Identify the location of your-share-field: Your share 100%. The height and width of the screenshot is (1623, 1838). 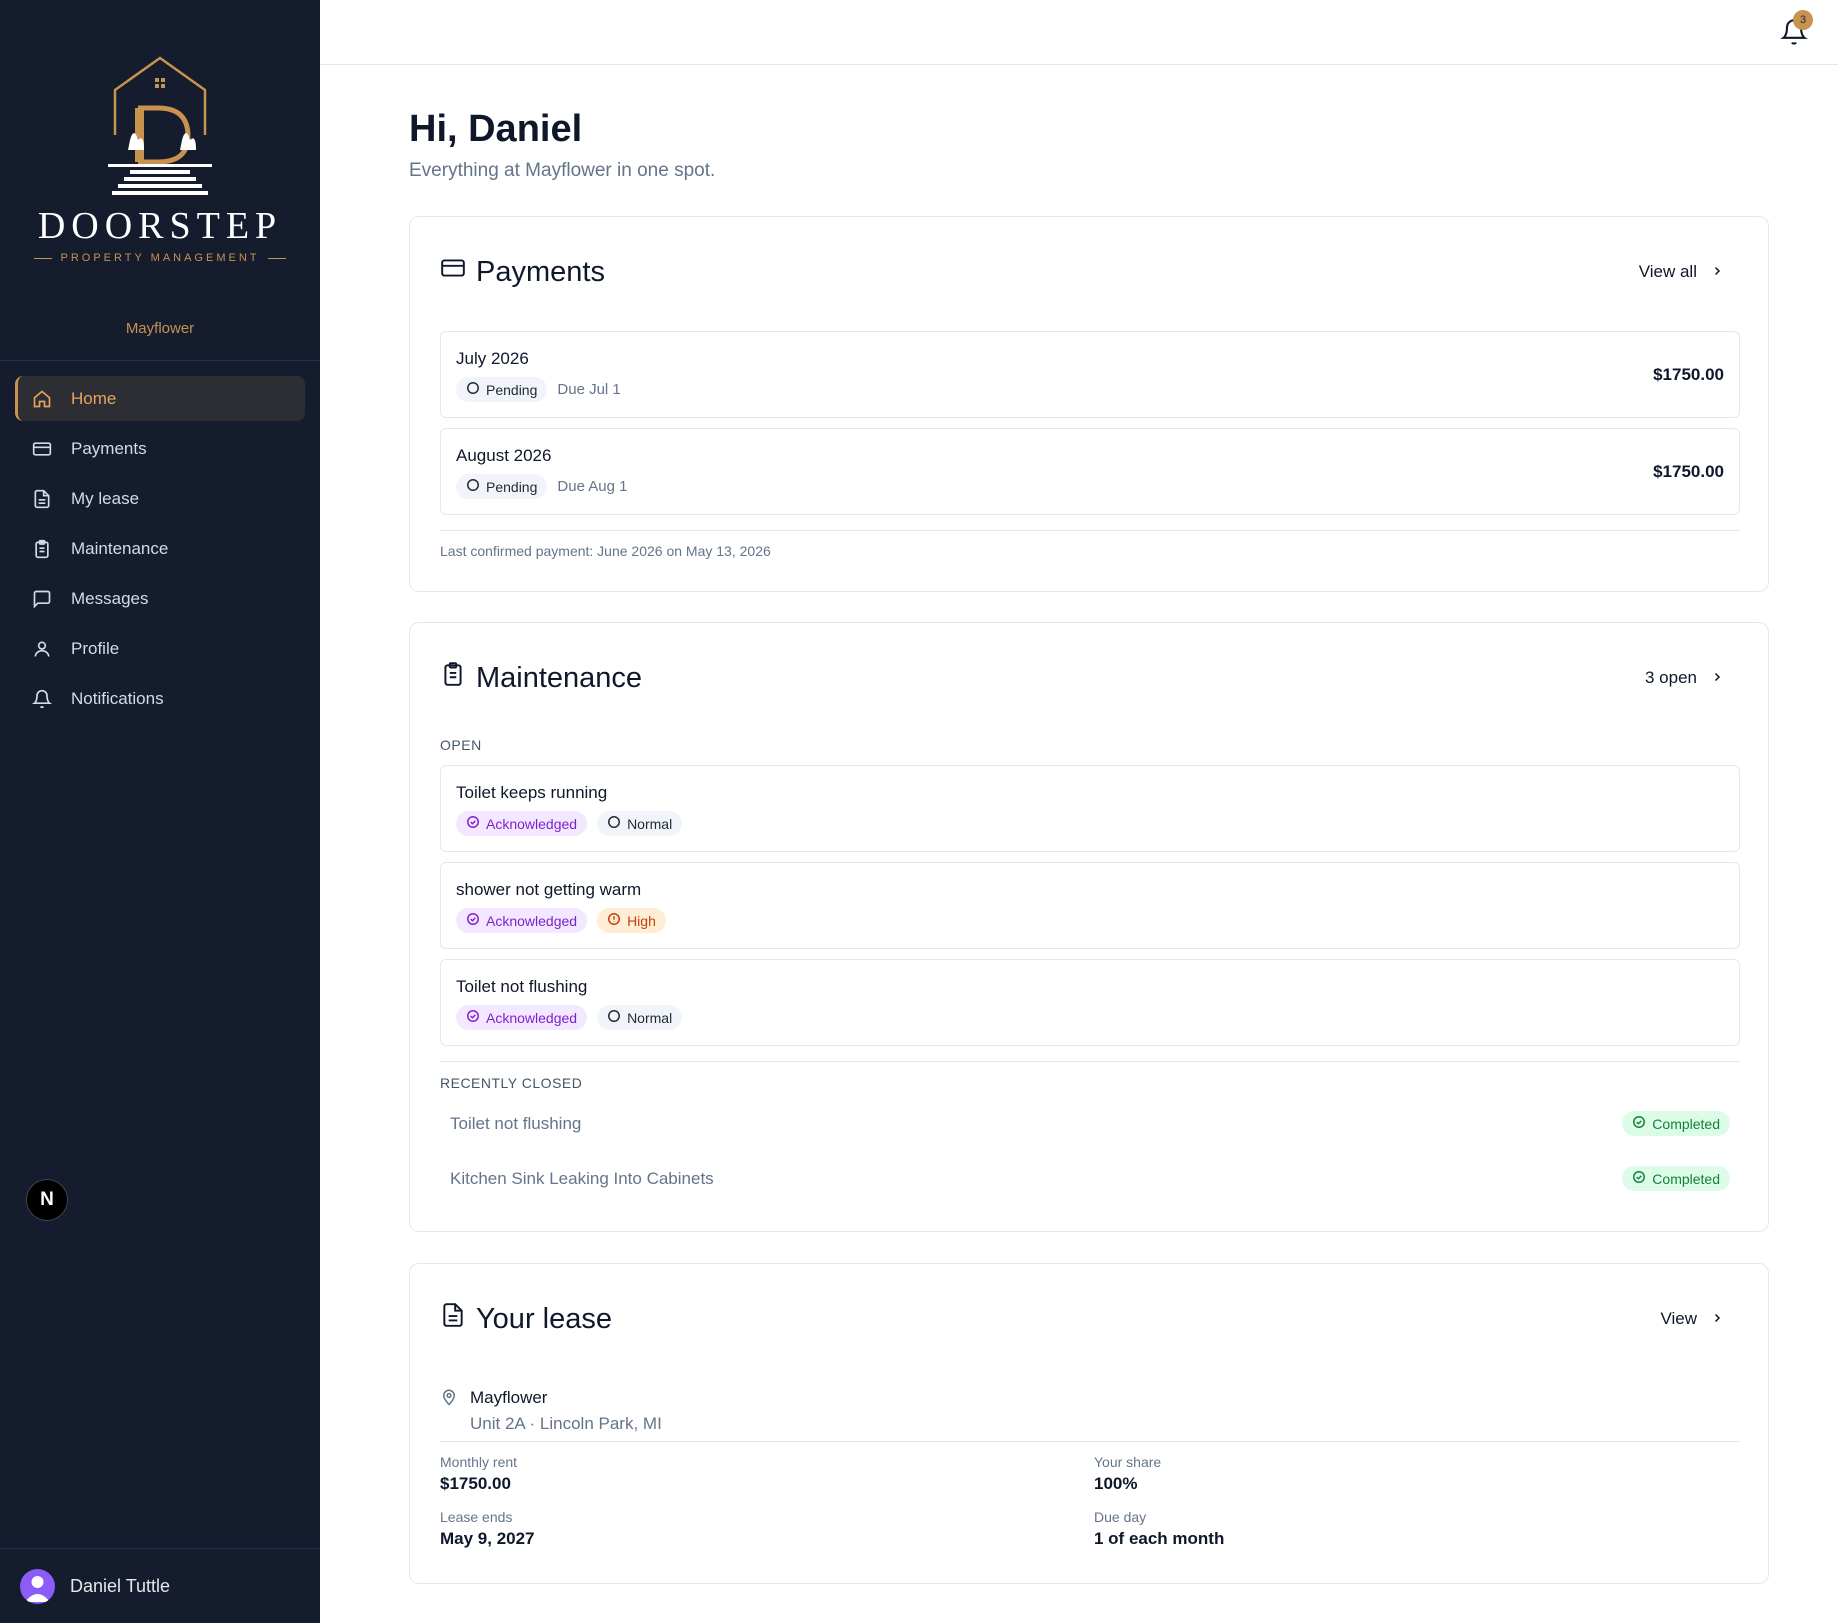
(1127, 1474).